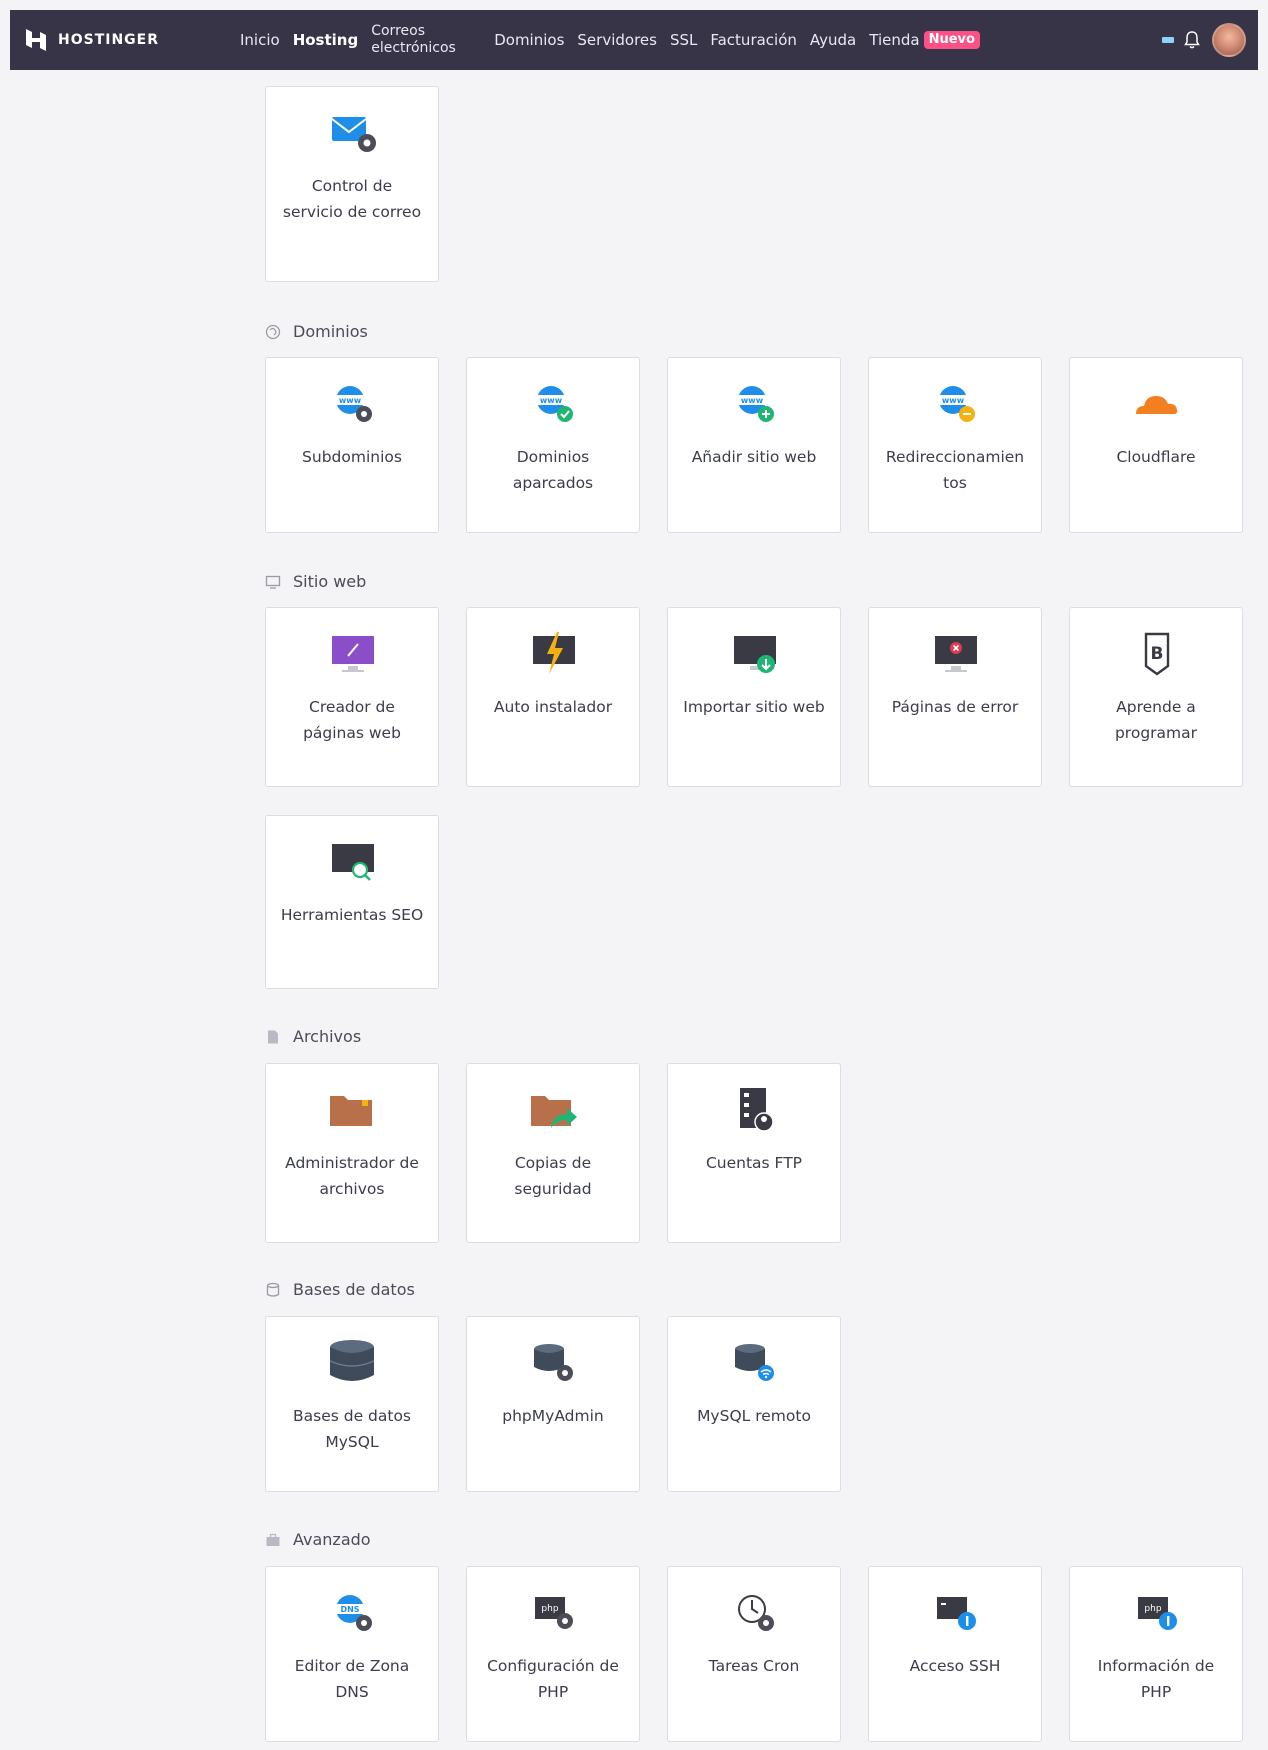 The width and height of the screenshot is (1268, 1750). I want to click on bell-icon, so click(1192, 40).